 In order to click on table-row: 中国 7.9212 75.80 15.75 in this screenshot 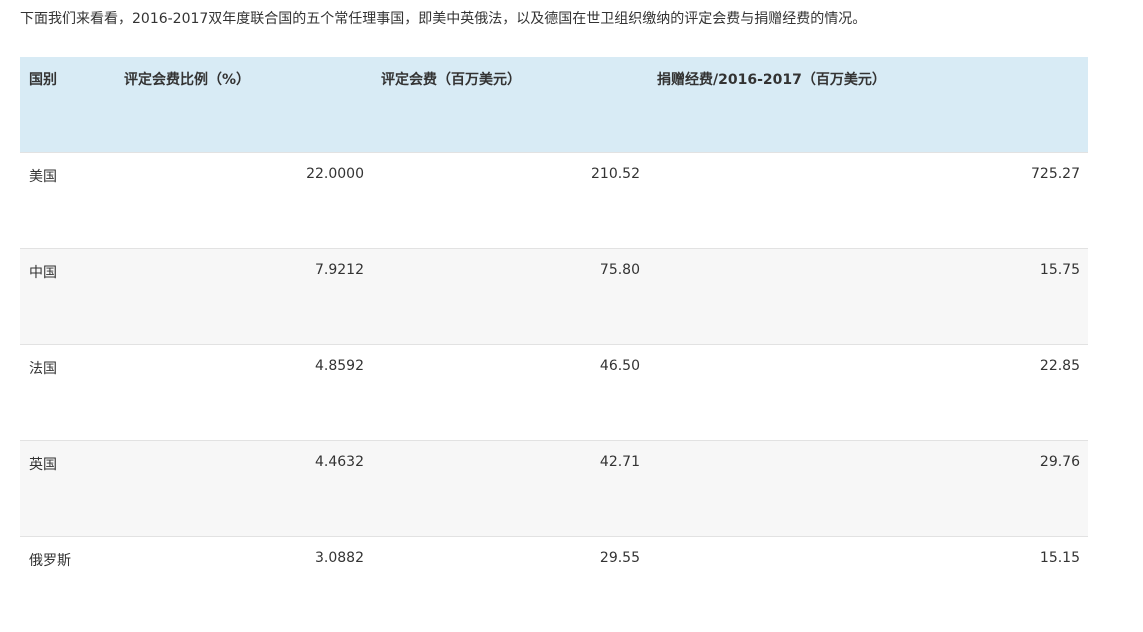, I will do `click(554, 295)`.